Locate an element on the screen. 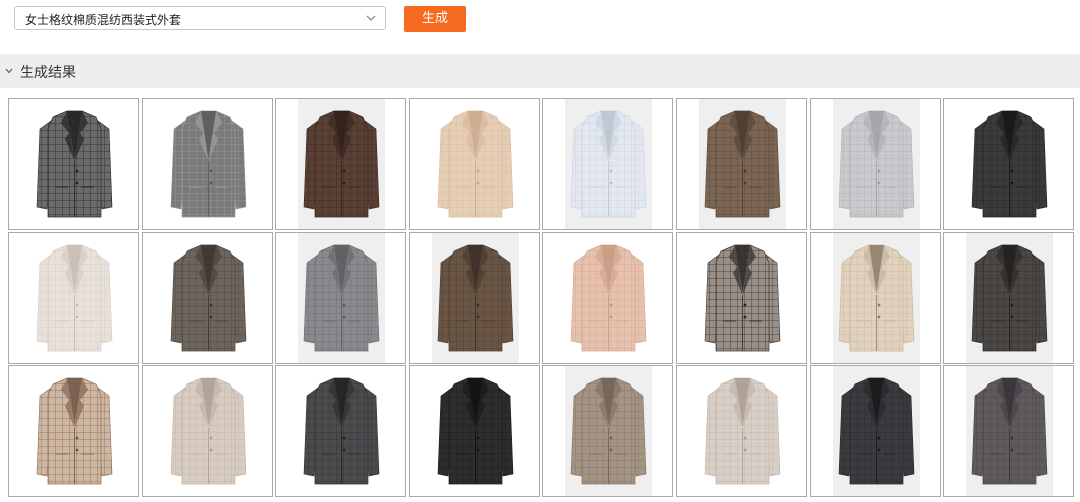  prompt-value: 女士格纹棉质混纺西装式外套 is located at coordinates (103, 20).